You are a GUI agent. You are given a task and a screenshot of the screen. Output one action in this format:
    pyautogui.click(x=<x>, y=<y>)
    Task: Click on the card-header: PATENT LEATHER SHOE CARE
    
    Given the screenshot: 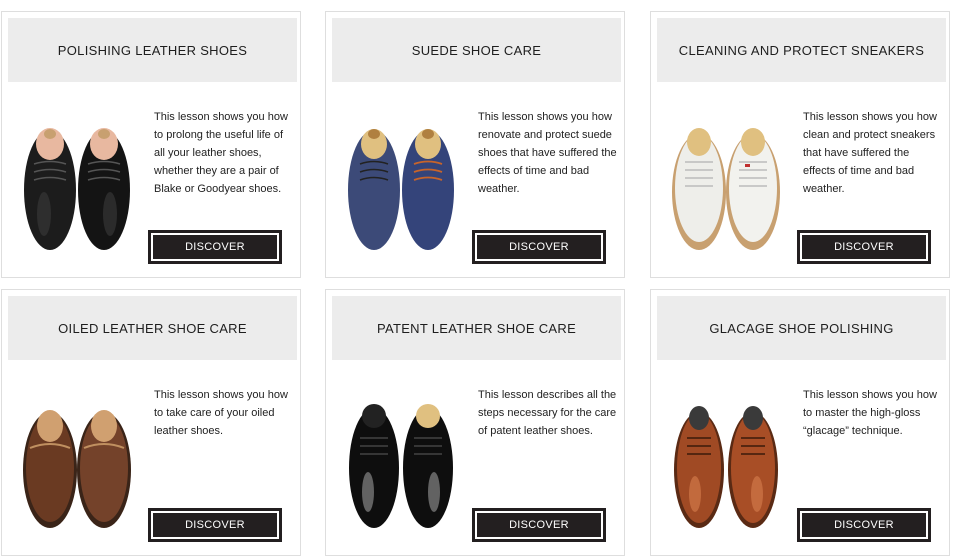 What is the action you would take?
    pyautogui.click(x=476, y=328)
    